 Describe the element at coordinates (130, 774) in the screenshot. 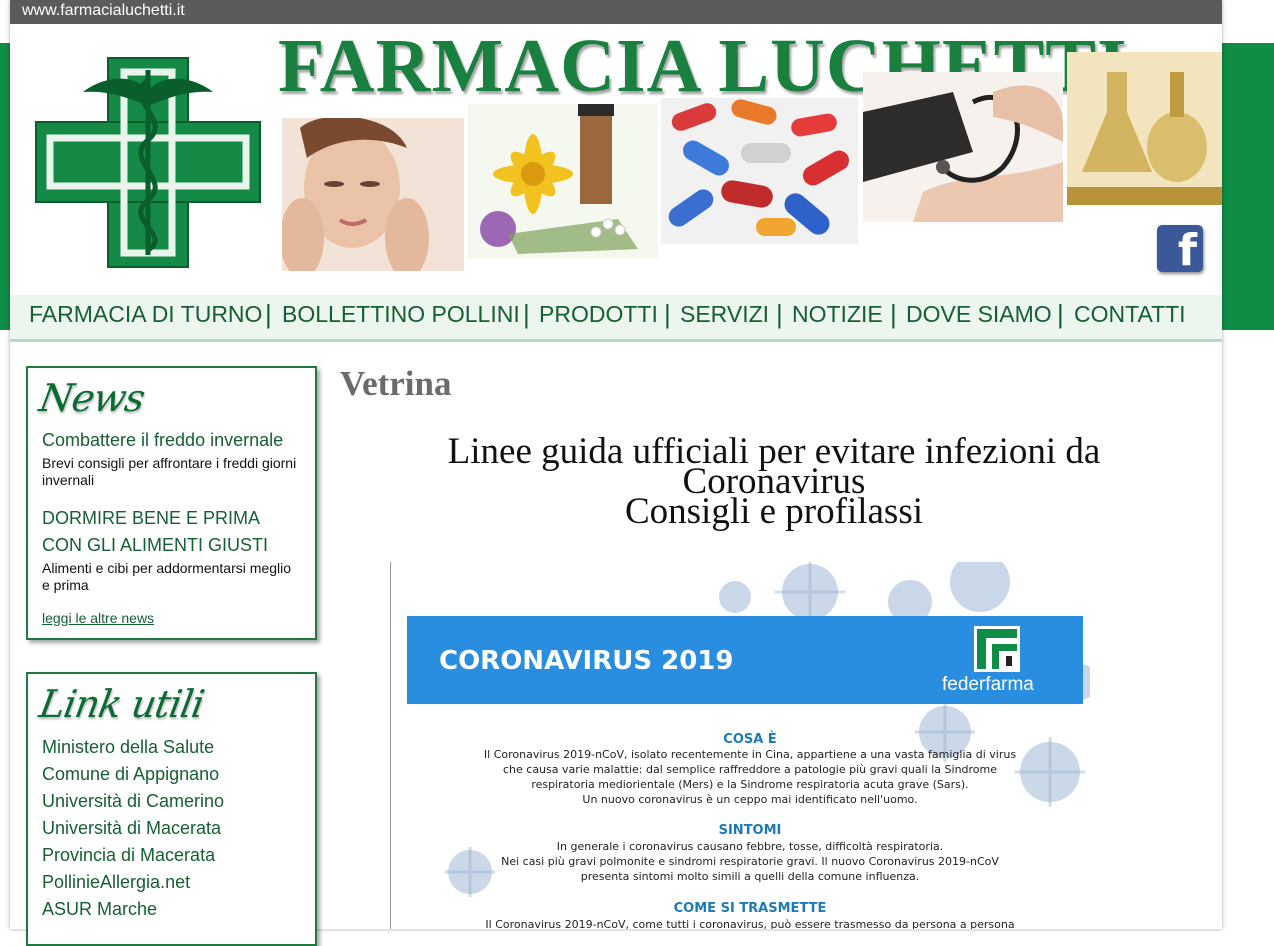

I see `link-comune-appignano: Comune di Appignano` at that location.